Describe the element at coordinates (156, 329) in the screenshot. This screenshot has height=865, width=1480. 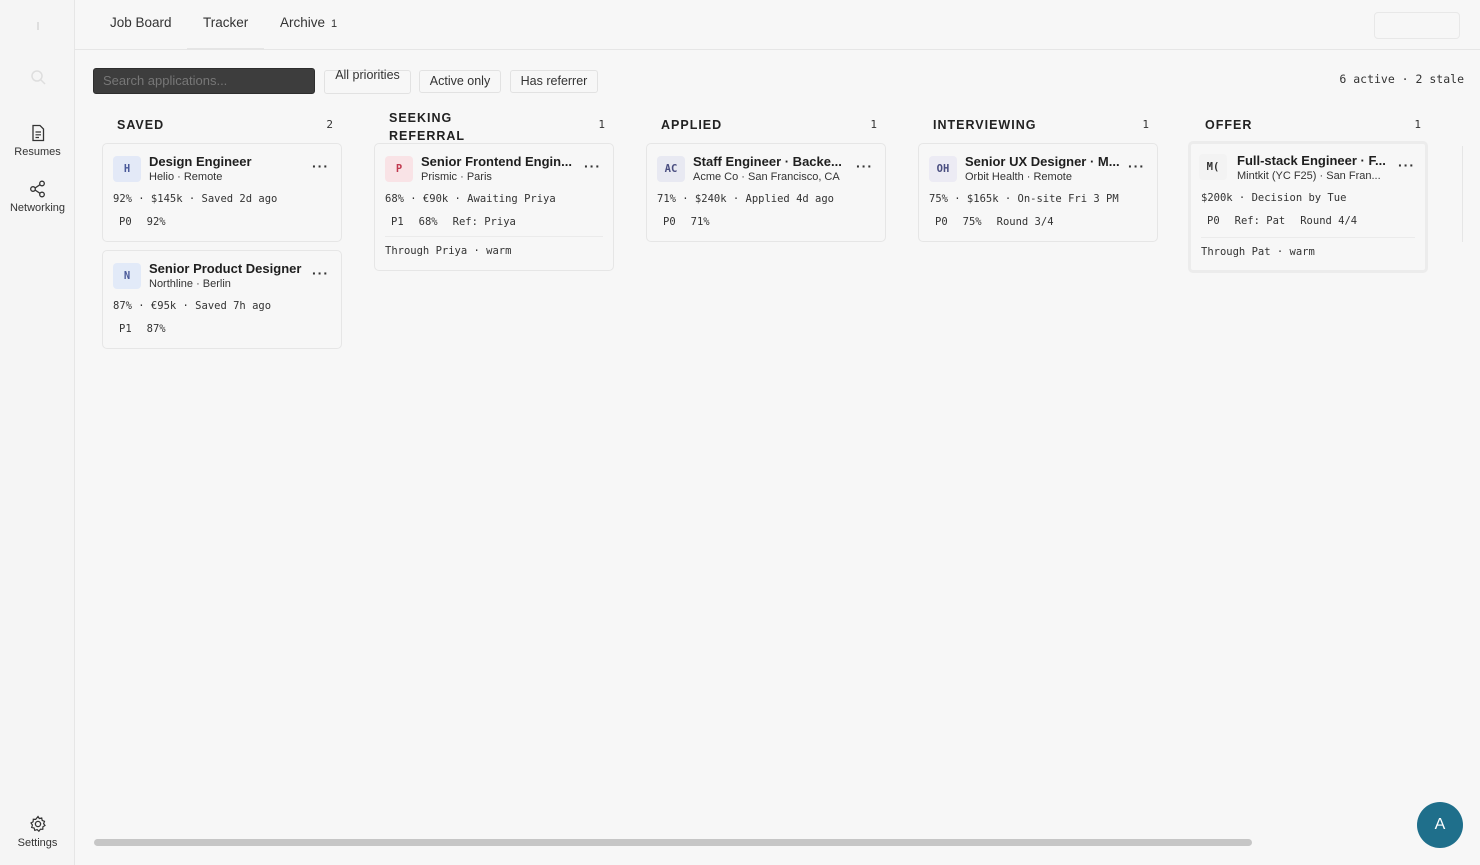
I see `match-tag: 87%` at that location.